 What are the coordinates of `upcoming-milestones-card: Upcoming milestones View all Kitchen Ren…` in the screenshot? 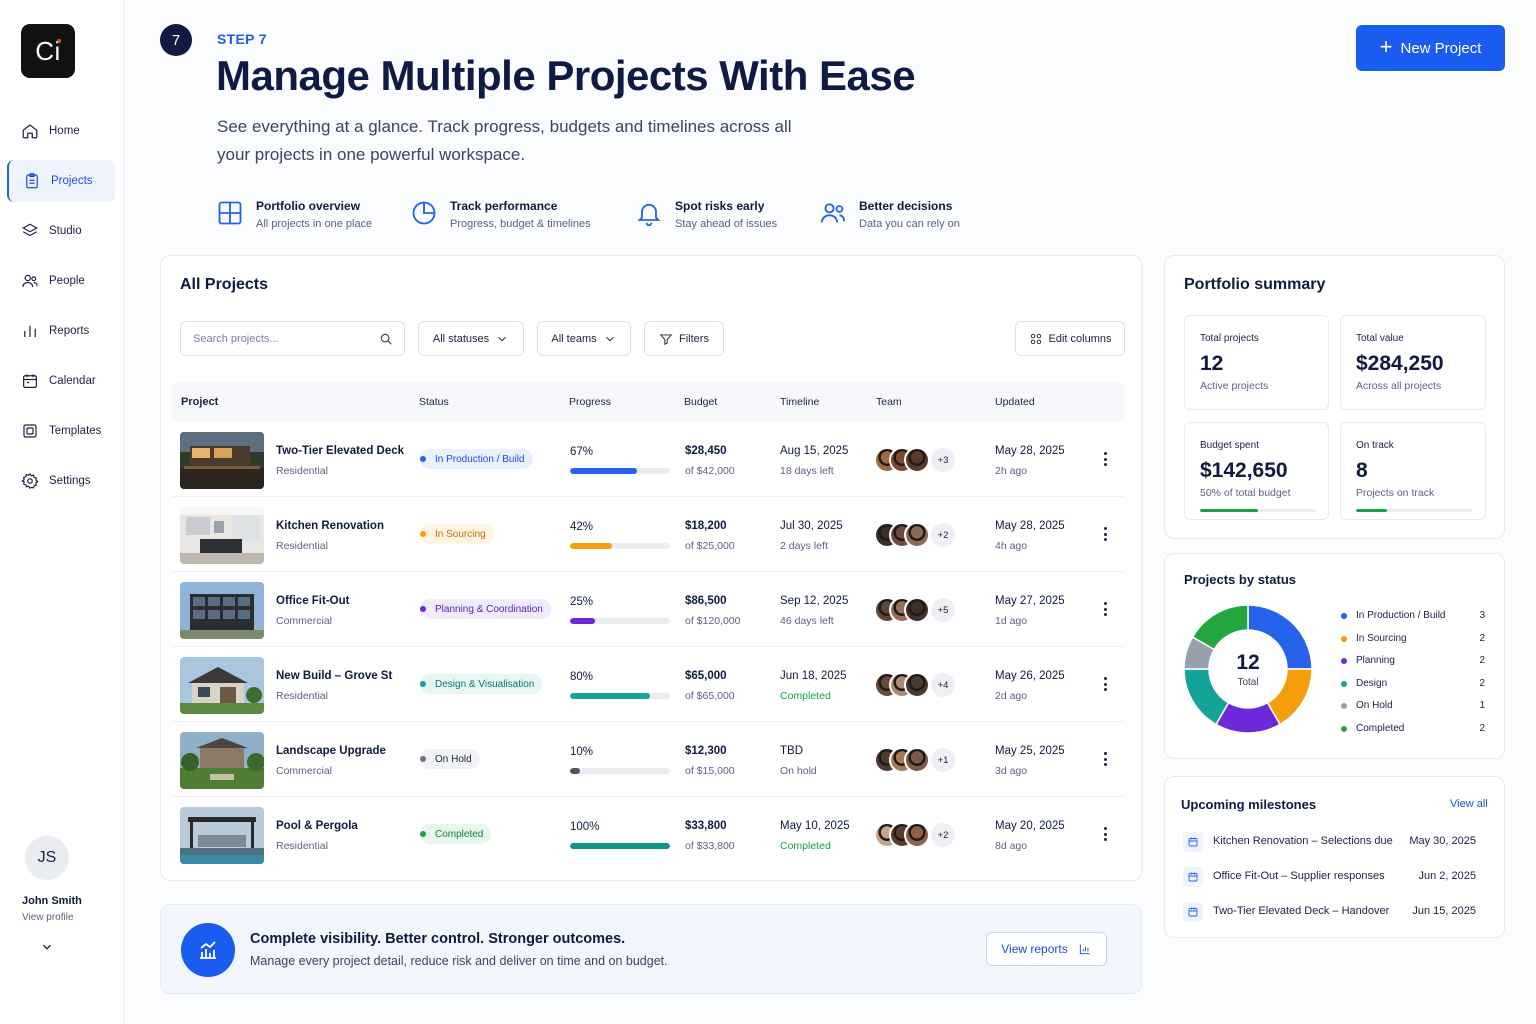 It's located at (1334, 857).